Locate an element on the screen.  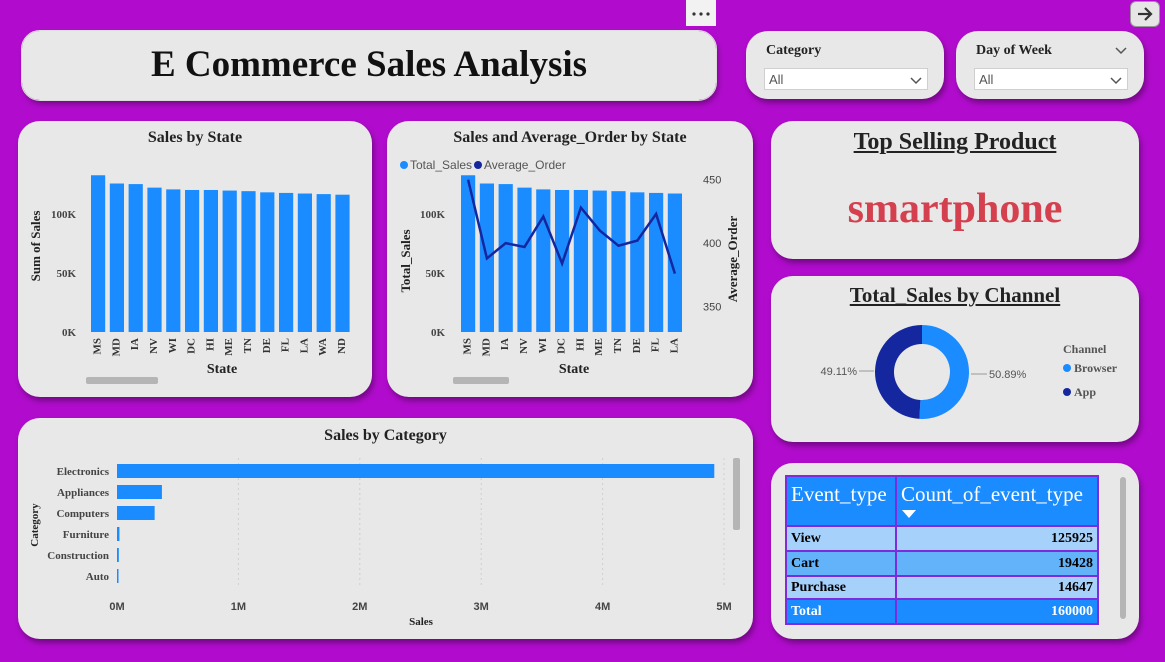
x-tick-label: 1M is located at coordinates (238, 607).